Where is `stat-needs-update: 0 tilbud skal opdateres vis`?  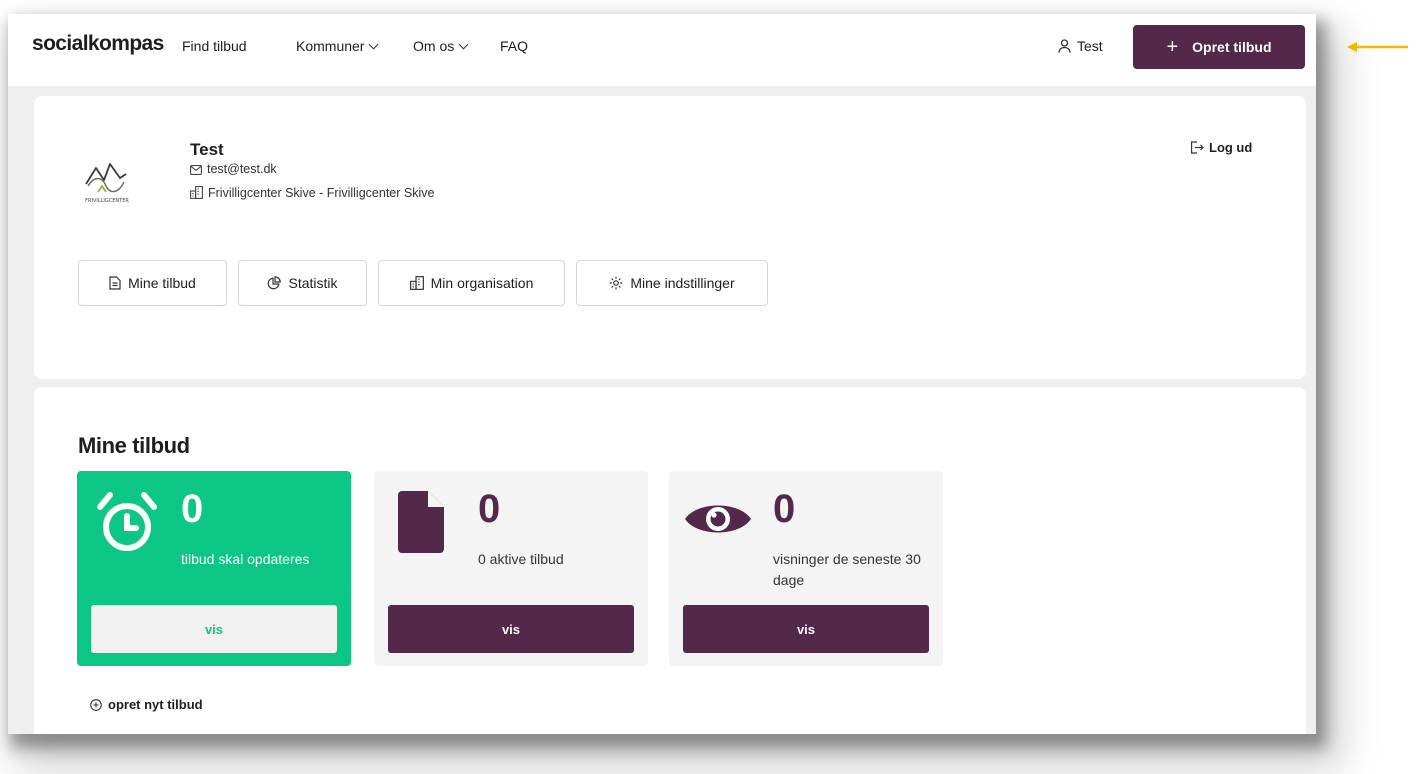 stat-needs-update: 0 tilbud skal opdateres vis is located at coordinates (214, 568).